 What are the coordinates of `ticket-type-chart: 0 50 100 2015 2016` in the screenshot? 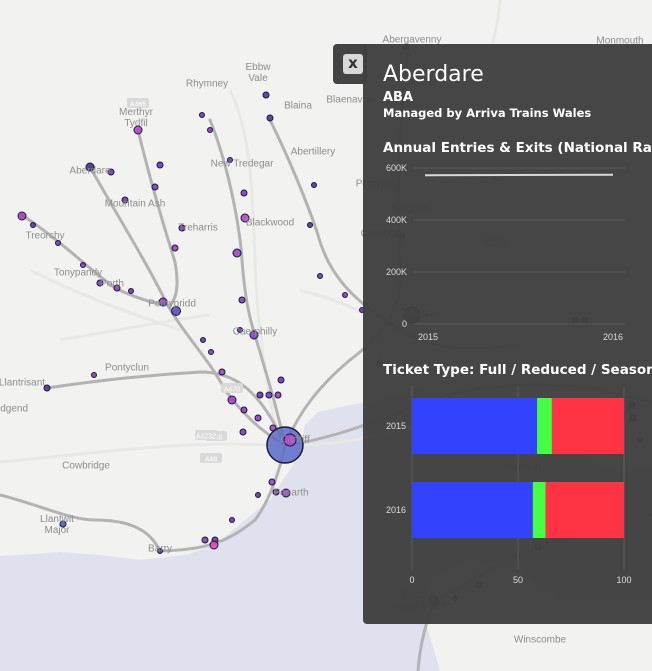 It's located at (509, 485).